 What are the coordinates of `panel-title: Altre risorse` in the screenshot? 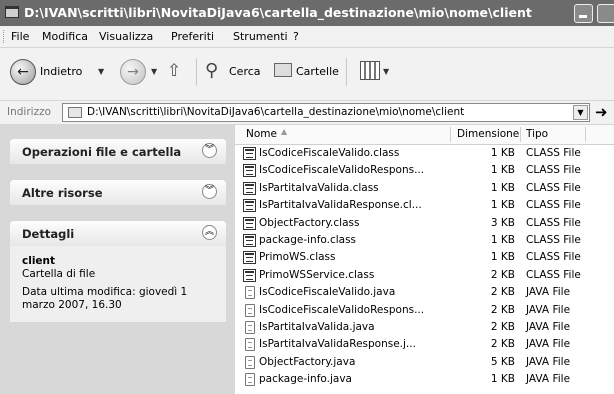 It's located at (62, 193).